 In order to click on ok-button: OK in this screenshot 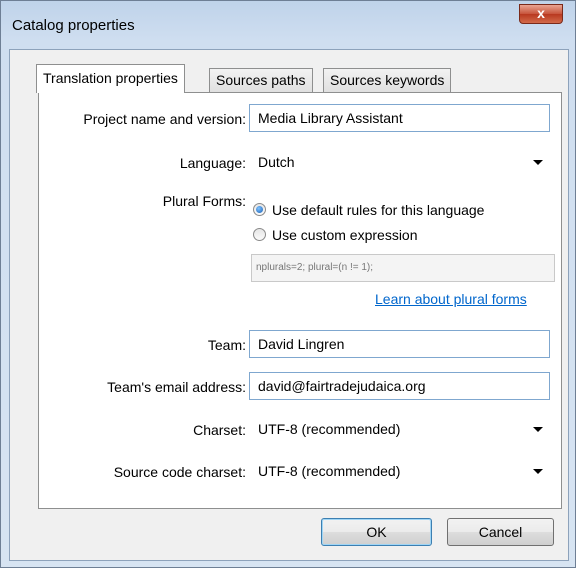, I will do `click(376, 532)`.